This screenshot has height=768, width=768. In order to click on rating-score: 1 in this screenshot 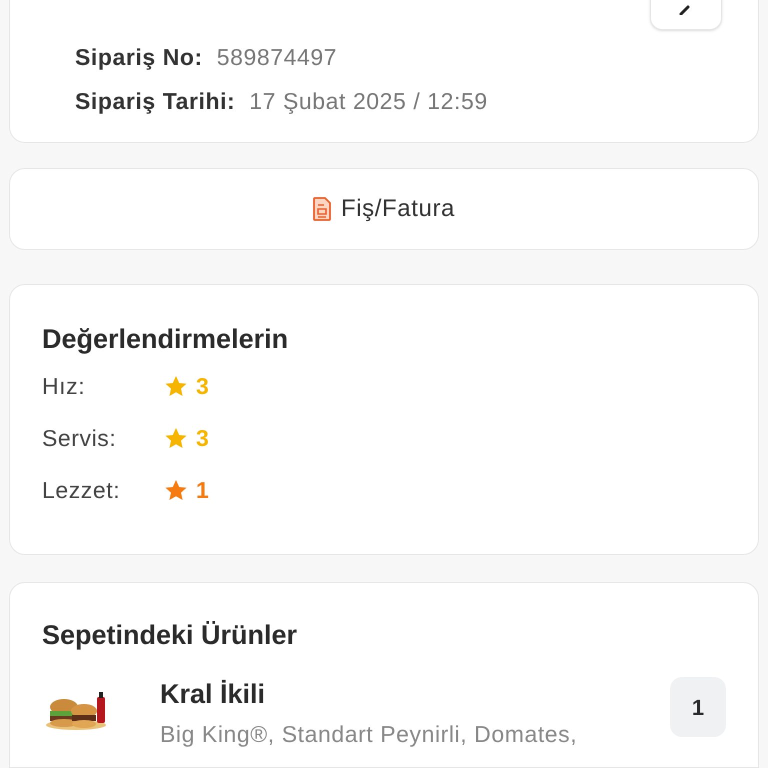, I will do `click(202, 490)`.